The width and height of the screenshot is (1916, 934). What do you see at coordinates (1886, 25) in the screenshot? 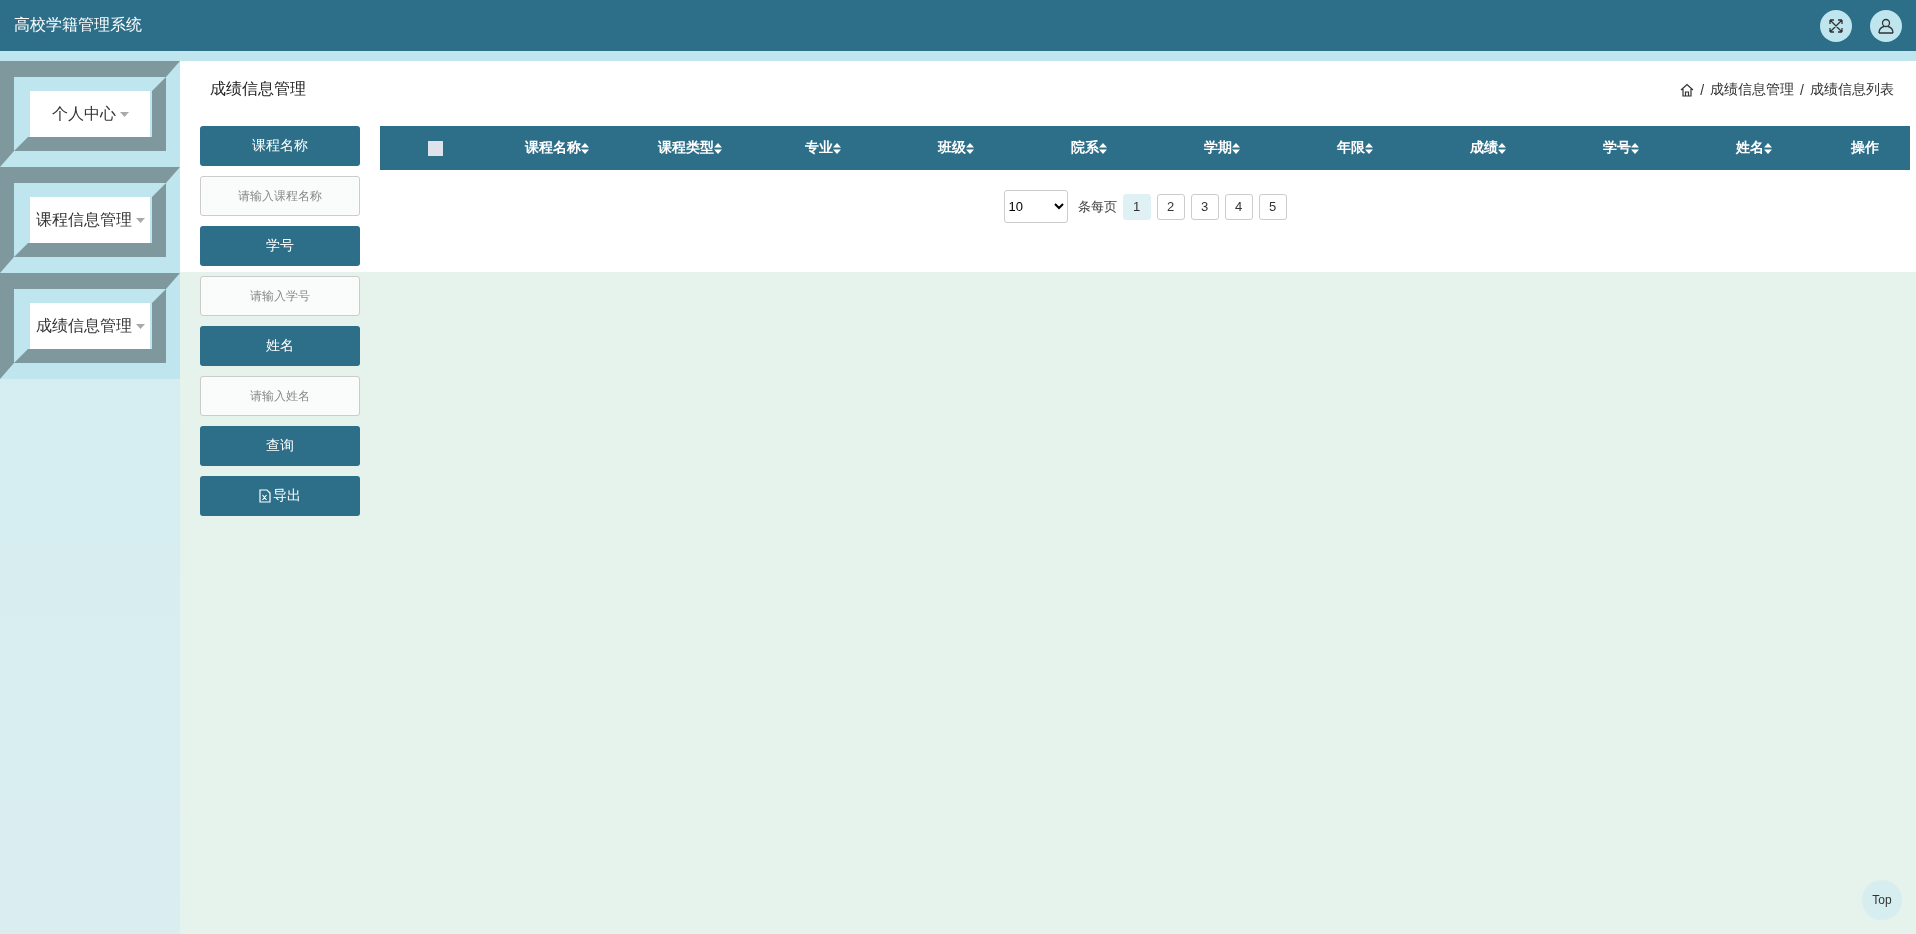
I see `user-icon` at bounding box center [1886, 25].